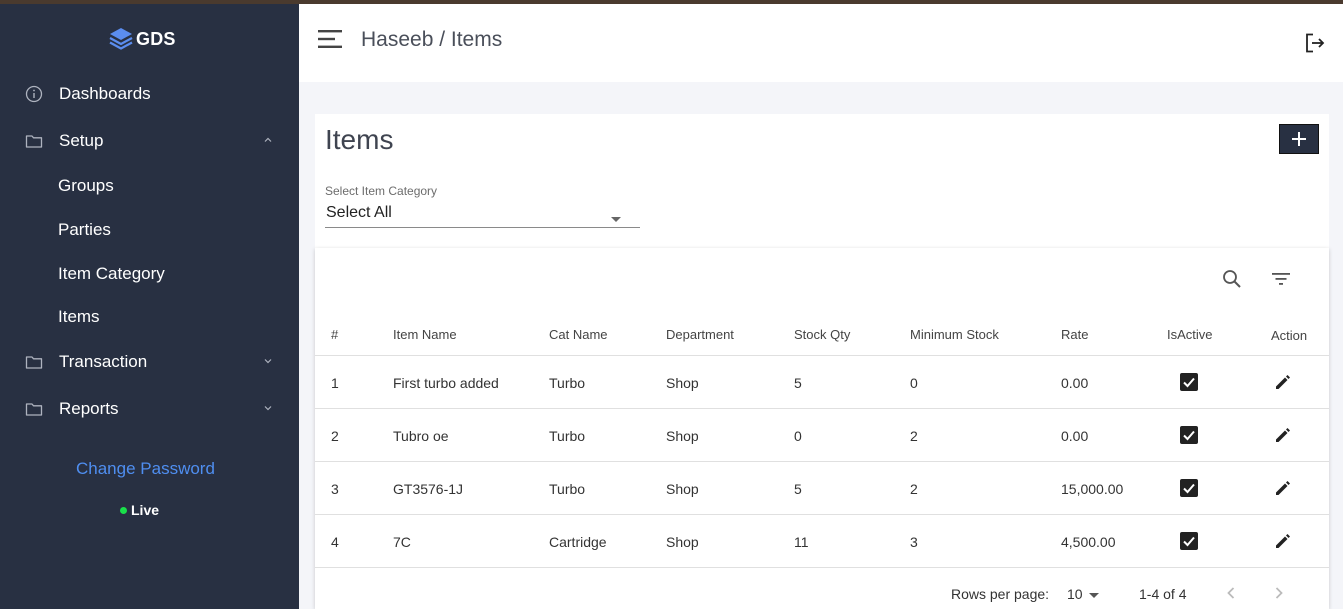 The height and width of the screenshot is (609, 1343). I want to click on cell-stock-qty: 11, so click(801, 542).